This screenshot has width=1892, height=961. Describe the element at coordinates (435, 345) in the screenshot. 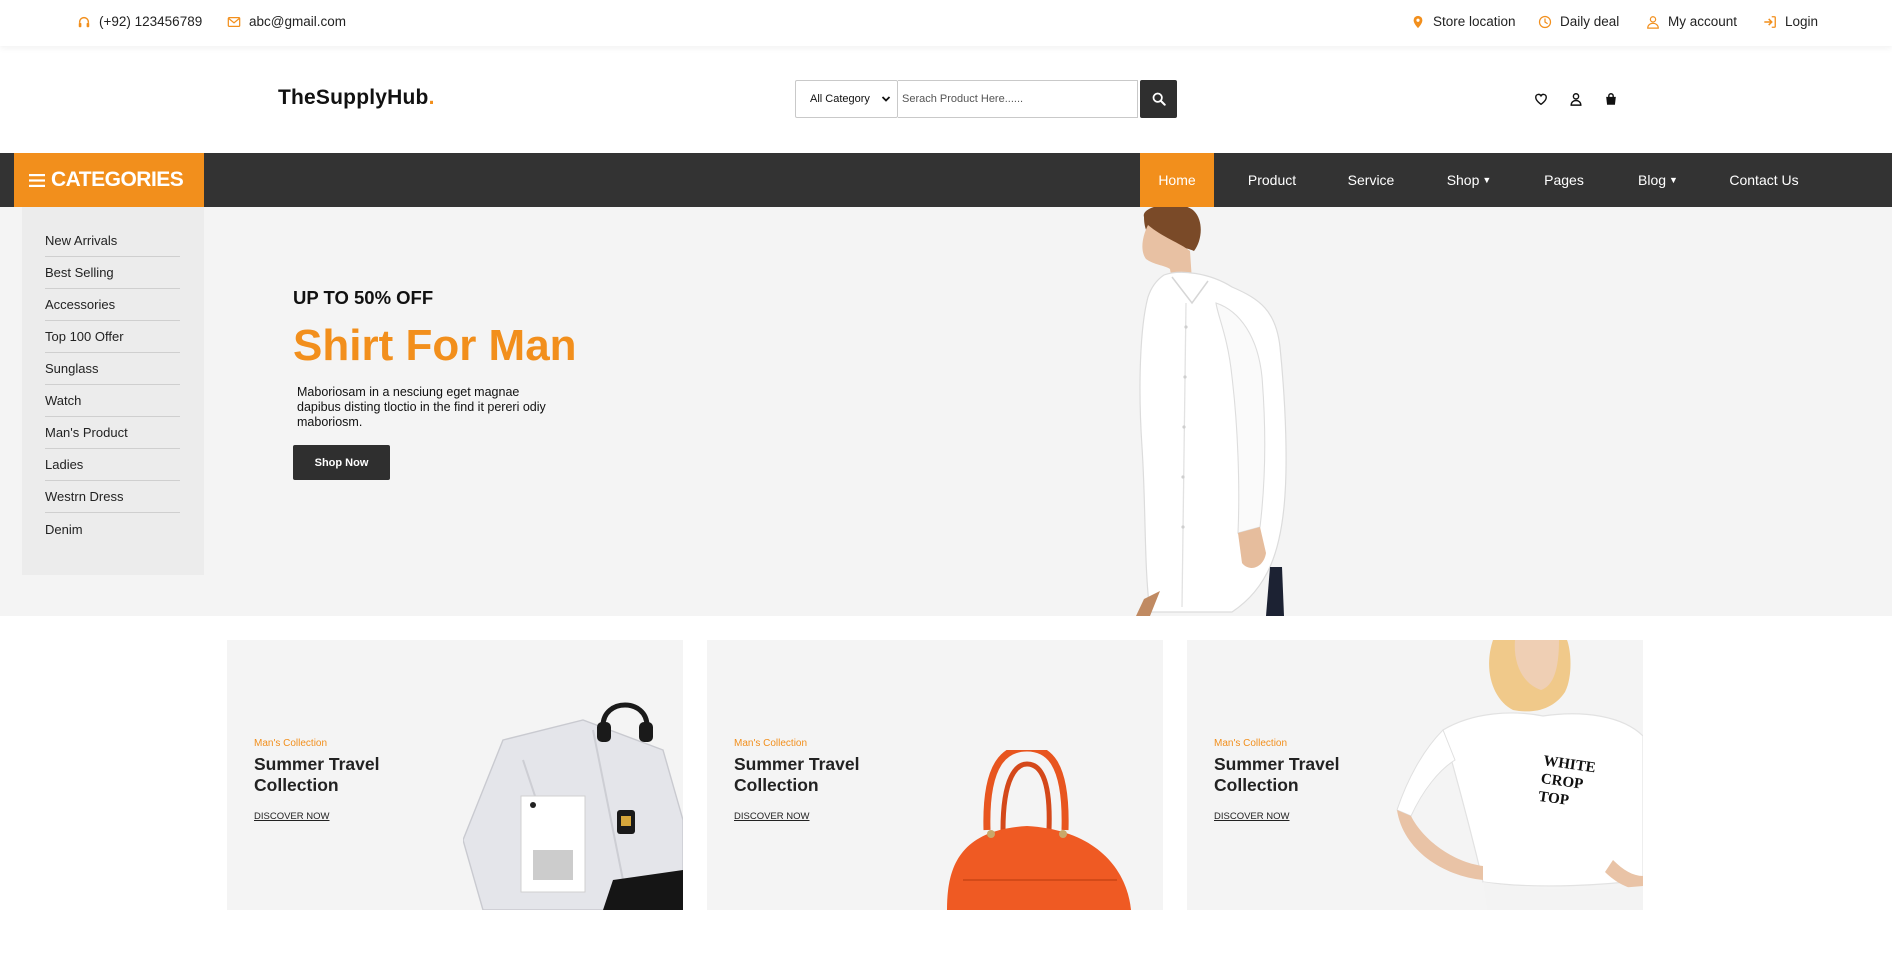

I see `hero-title: Shirt For Man` at that location.